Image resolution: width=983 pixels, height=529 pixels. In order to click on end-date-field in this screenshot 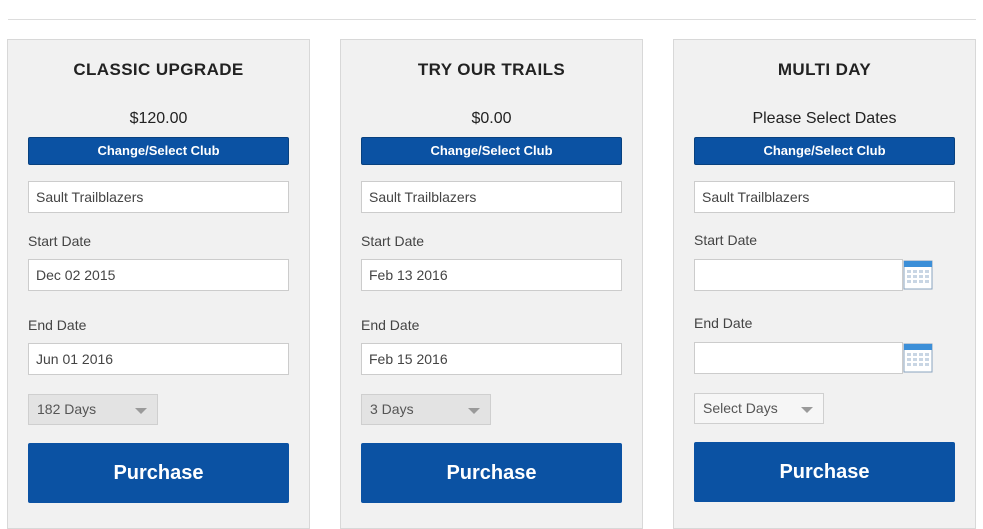, I will do `click(798, 358)`.